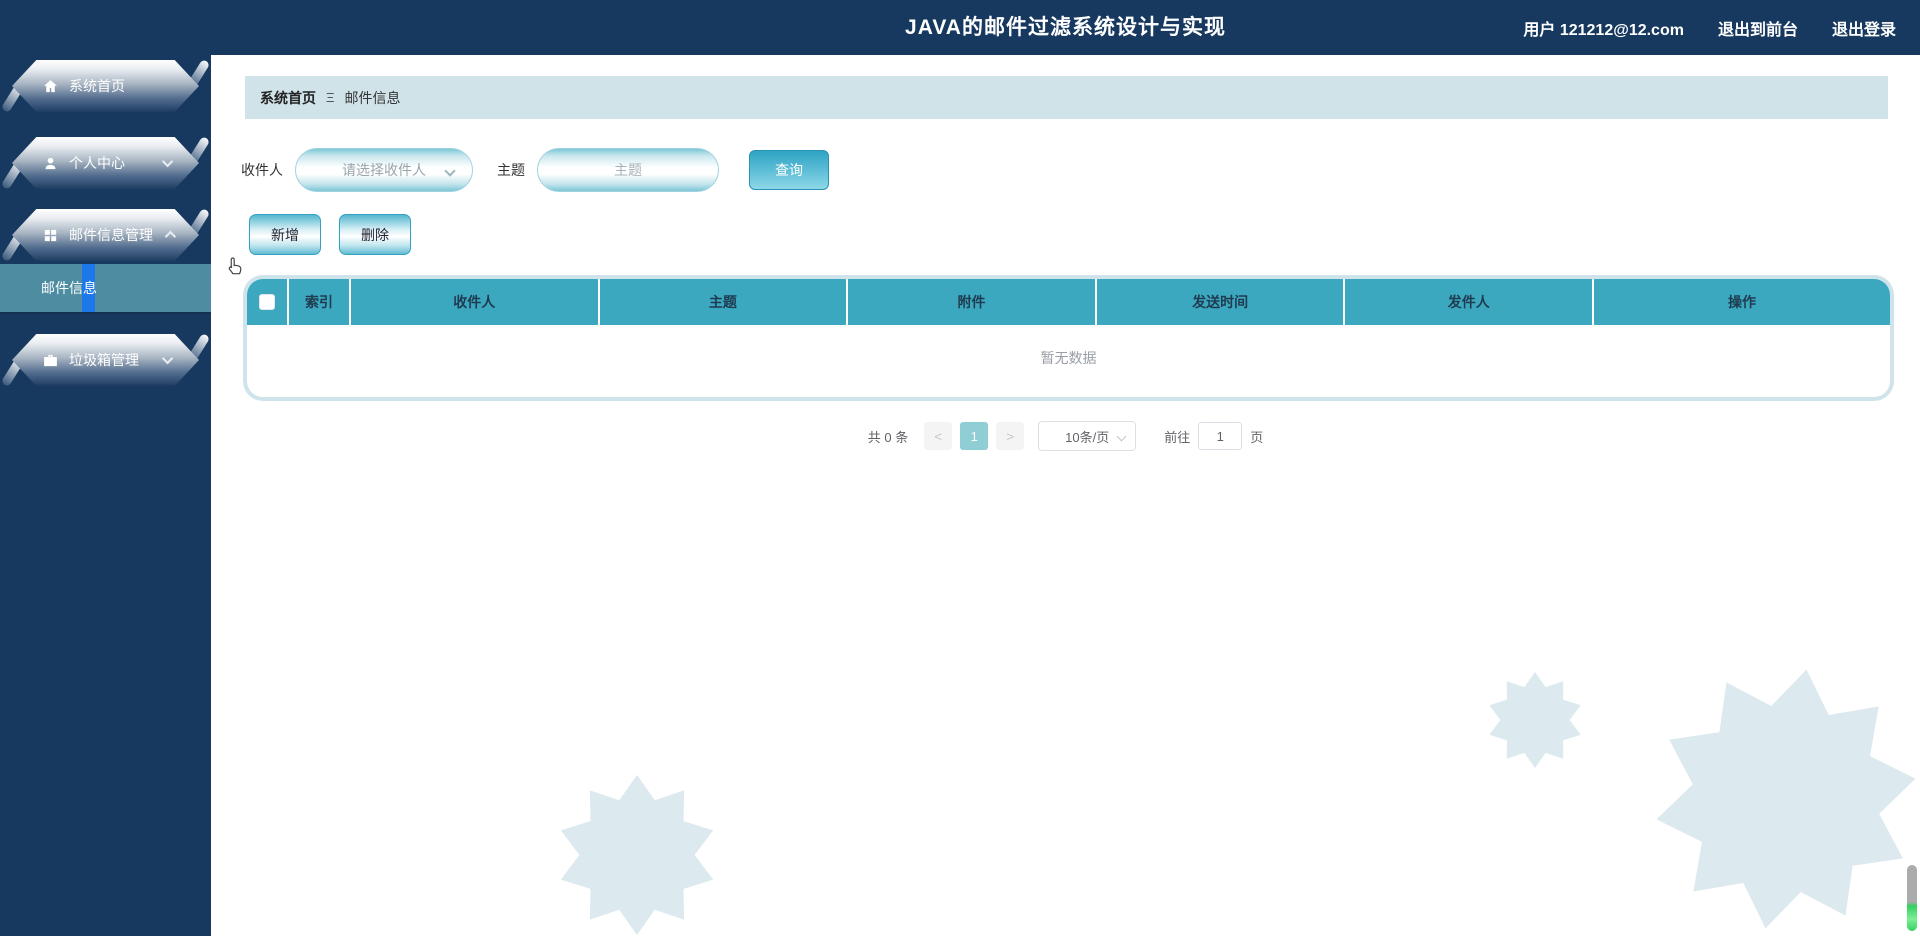  I want to click on select-all-cell, so click(268, 302).